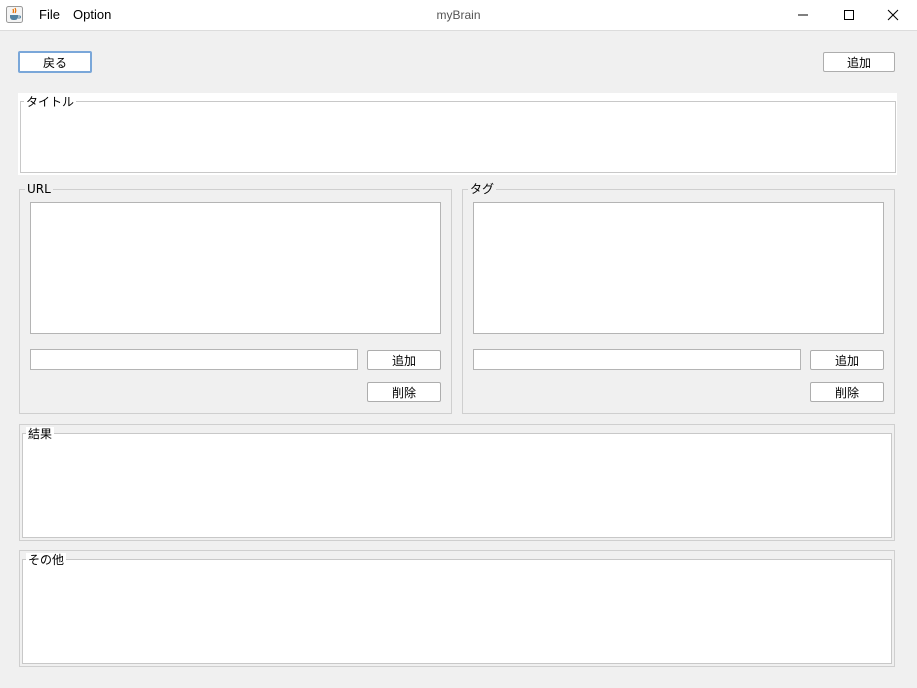  What do you see at coordinates (55, 62) in the screenshot?
I see `back-button: 戻る` at bounding box center [55, 62].